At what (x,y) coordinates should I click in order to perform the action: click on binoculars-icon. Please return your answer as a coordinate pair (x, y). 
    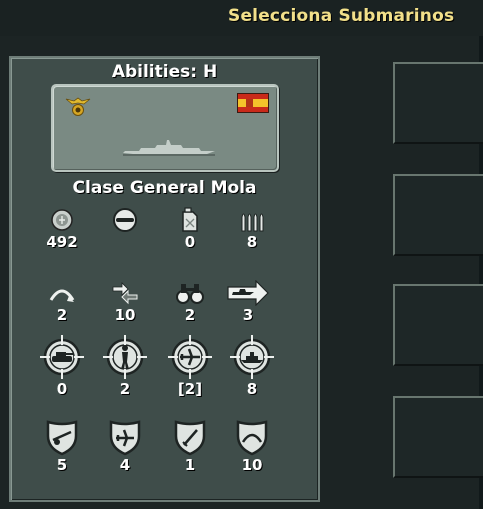
    Looking at the image, I should click on (190, 294).